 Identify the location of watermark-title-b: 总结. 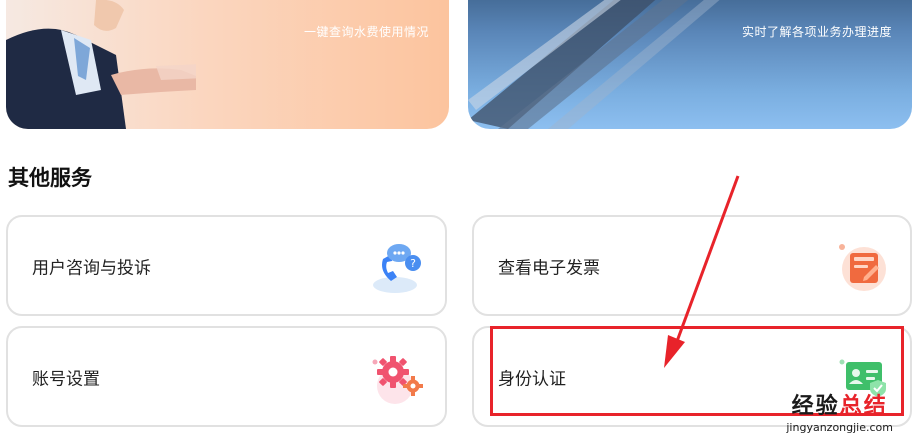
(863, 406).